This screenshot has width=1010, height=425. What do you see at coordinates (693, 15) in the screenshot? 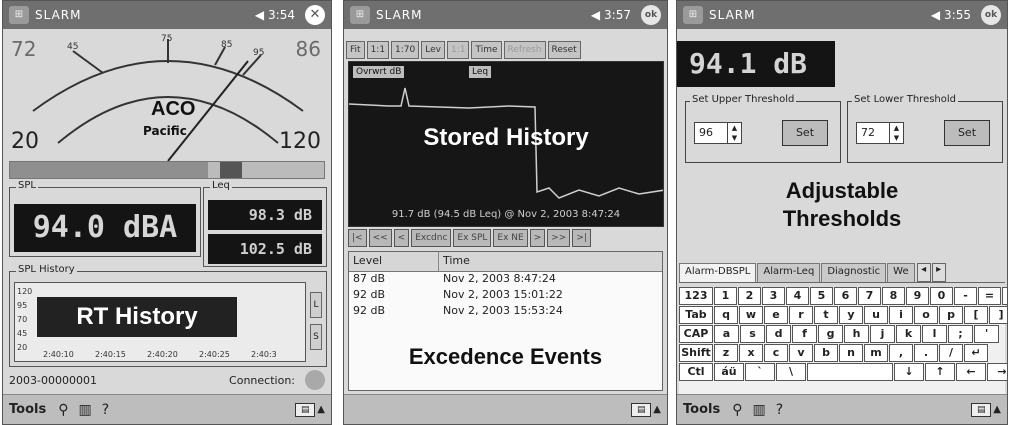
I see `start-menu-icon: ⊞` at bounding box center [693, 15].